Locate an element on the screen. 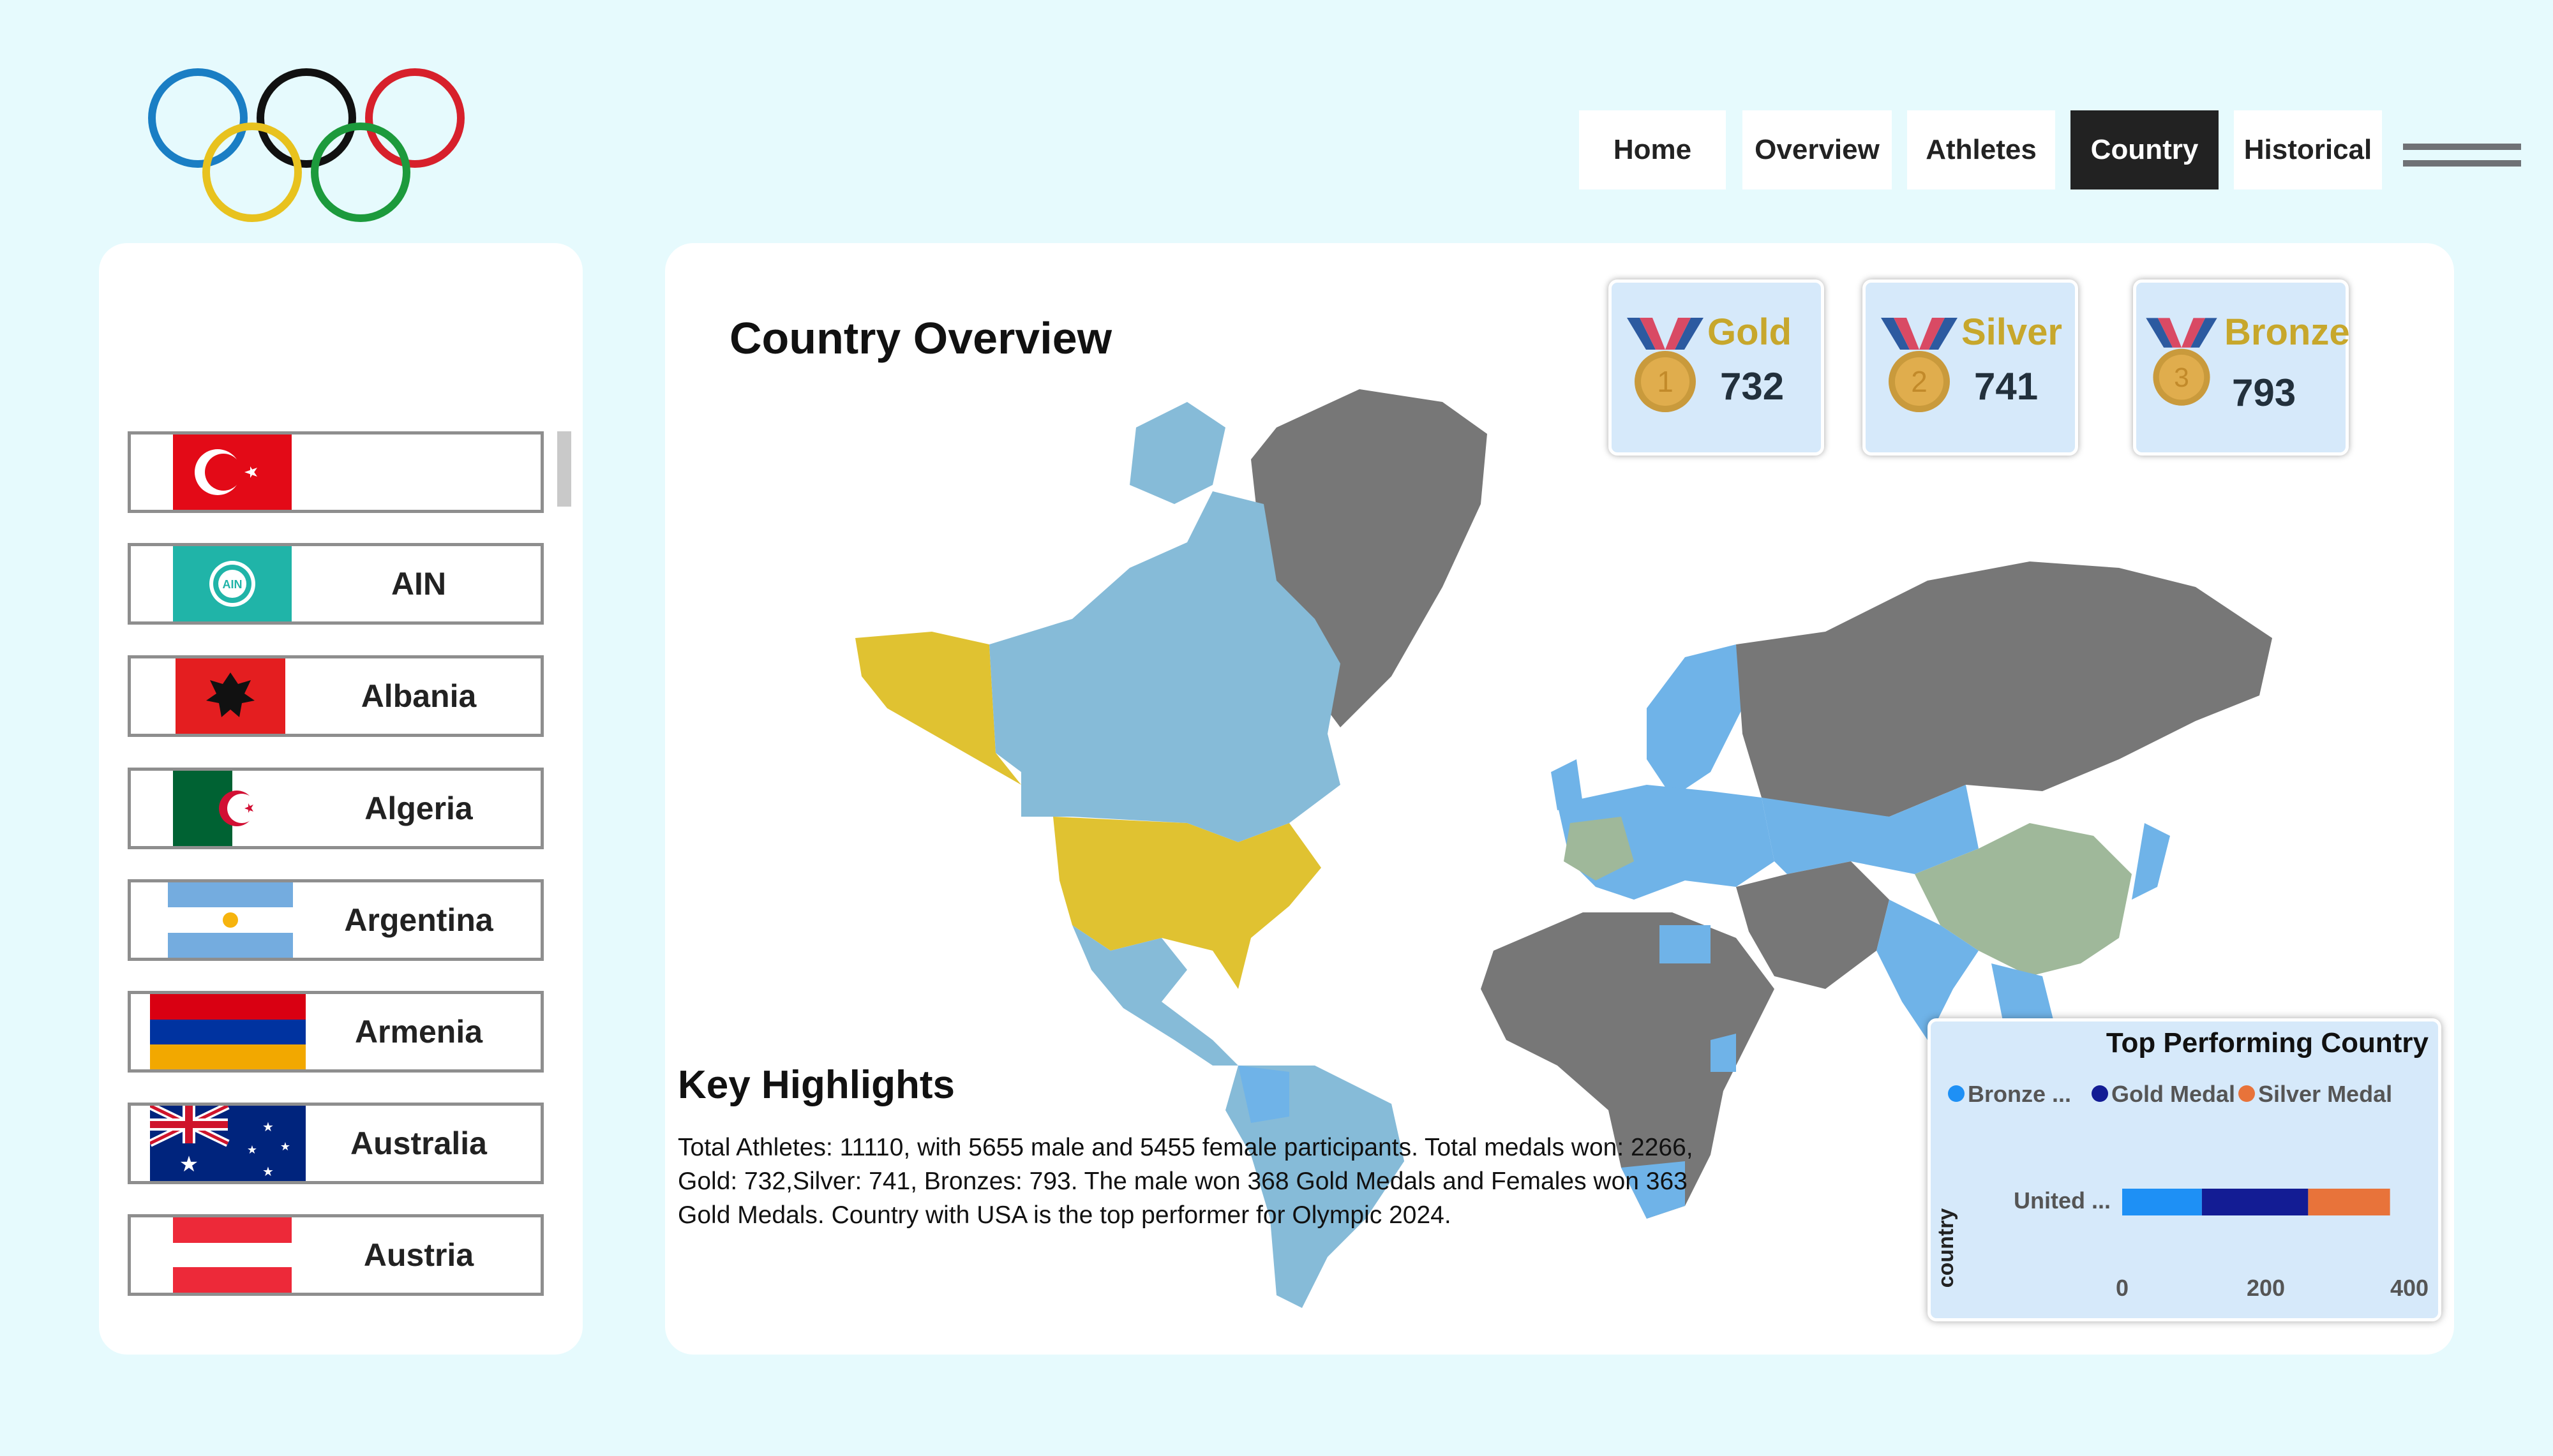 The image size is (2553, 1456). svg-text: 1 is located at coordinates (1665, 381).